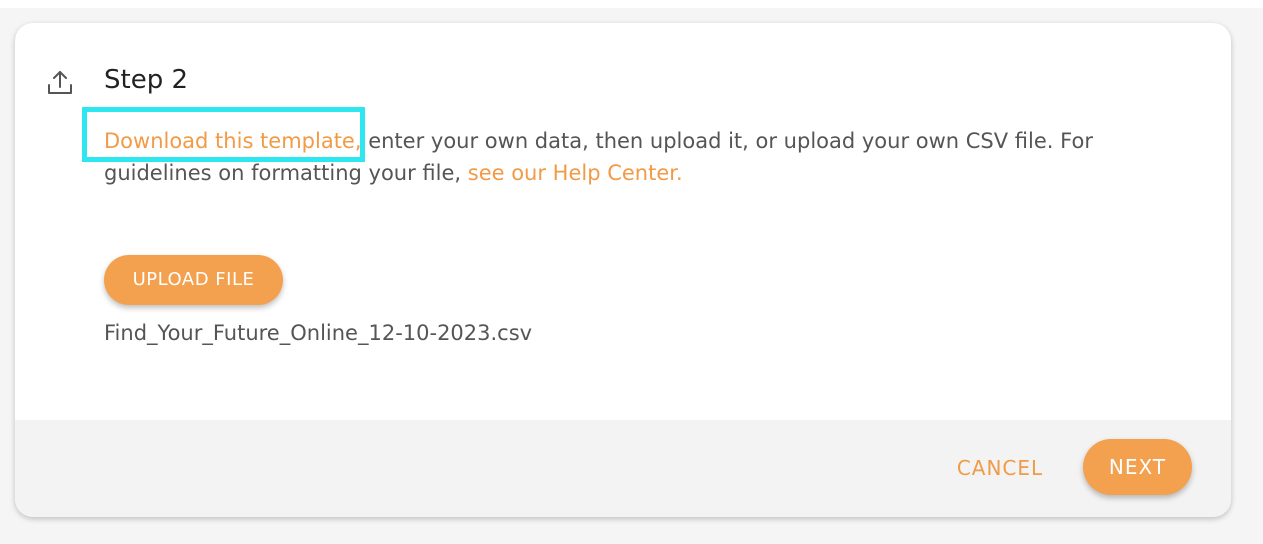 The width and height of the screenshot is (1263, 544). I want to click on upload-icon, so click(60, 82).